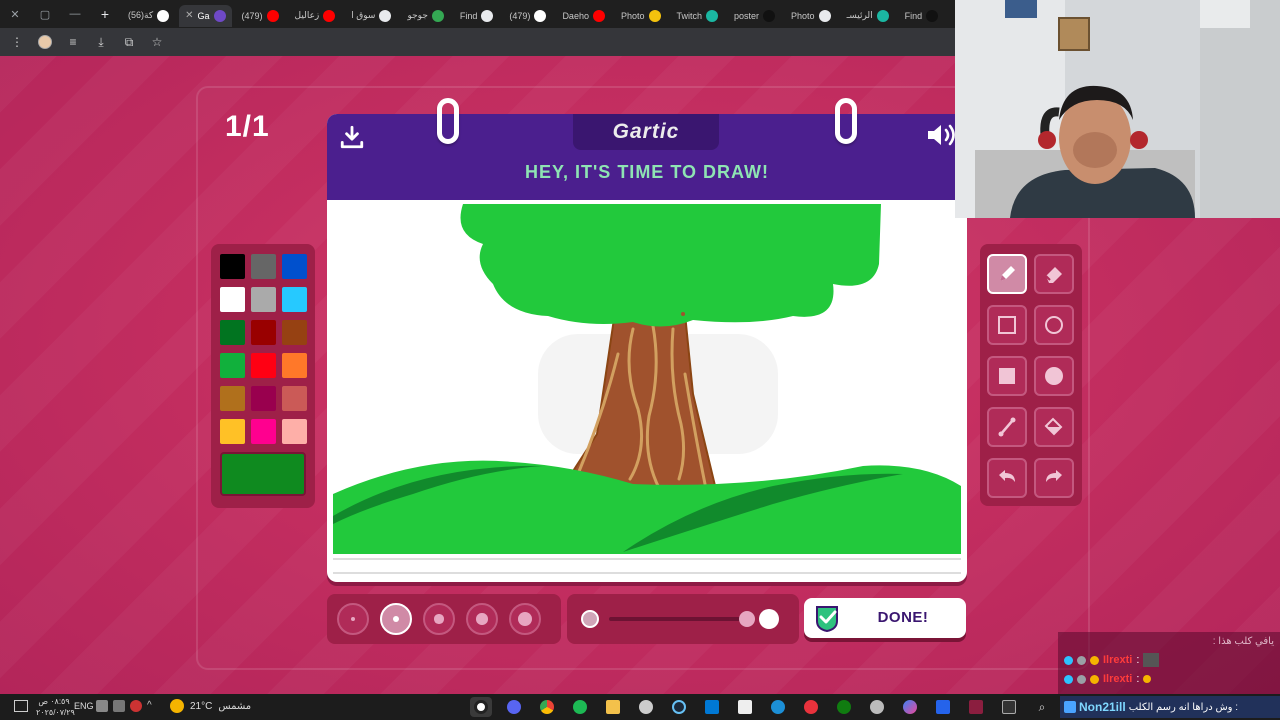 The width and height of the screenshot is (1280, 720). Describe the element at coordinates (678, 619) in the screenshot. I see `opacity-track` at that location.